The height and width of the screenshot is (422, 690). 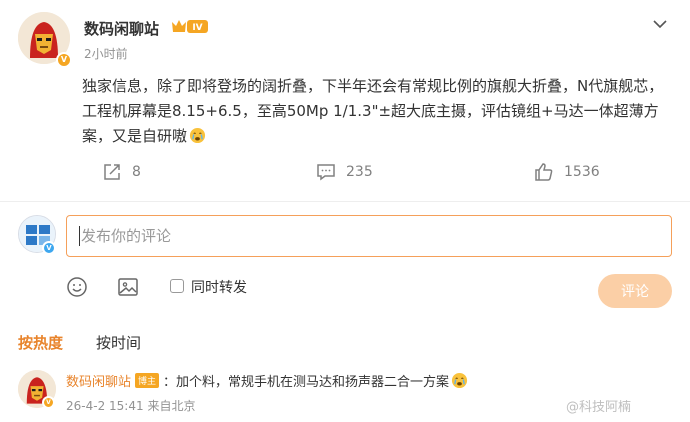 I want to click on emoji-icon, so click(x=77, y=287).